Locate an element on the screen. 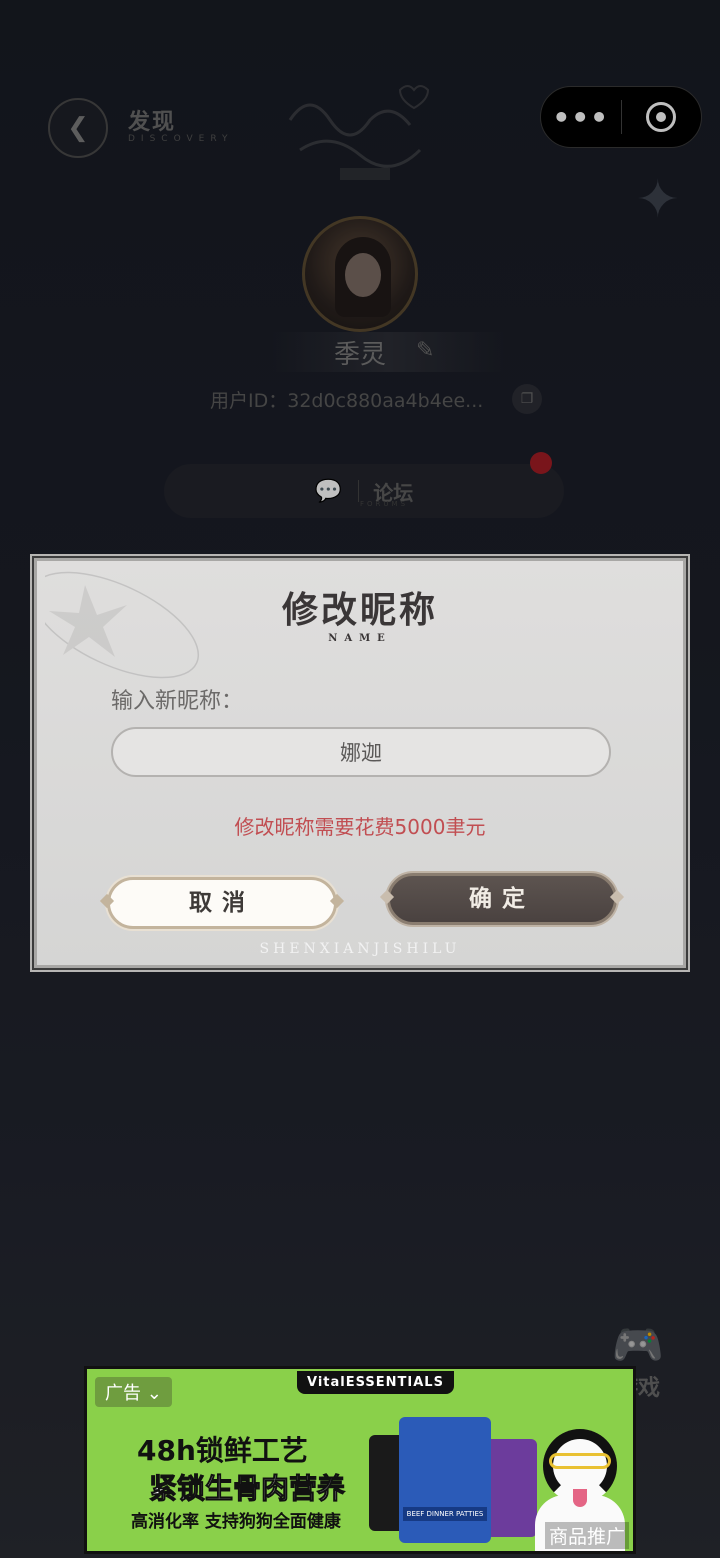  dialog-subtitle: NAME is located at coordinates (360, 638).